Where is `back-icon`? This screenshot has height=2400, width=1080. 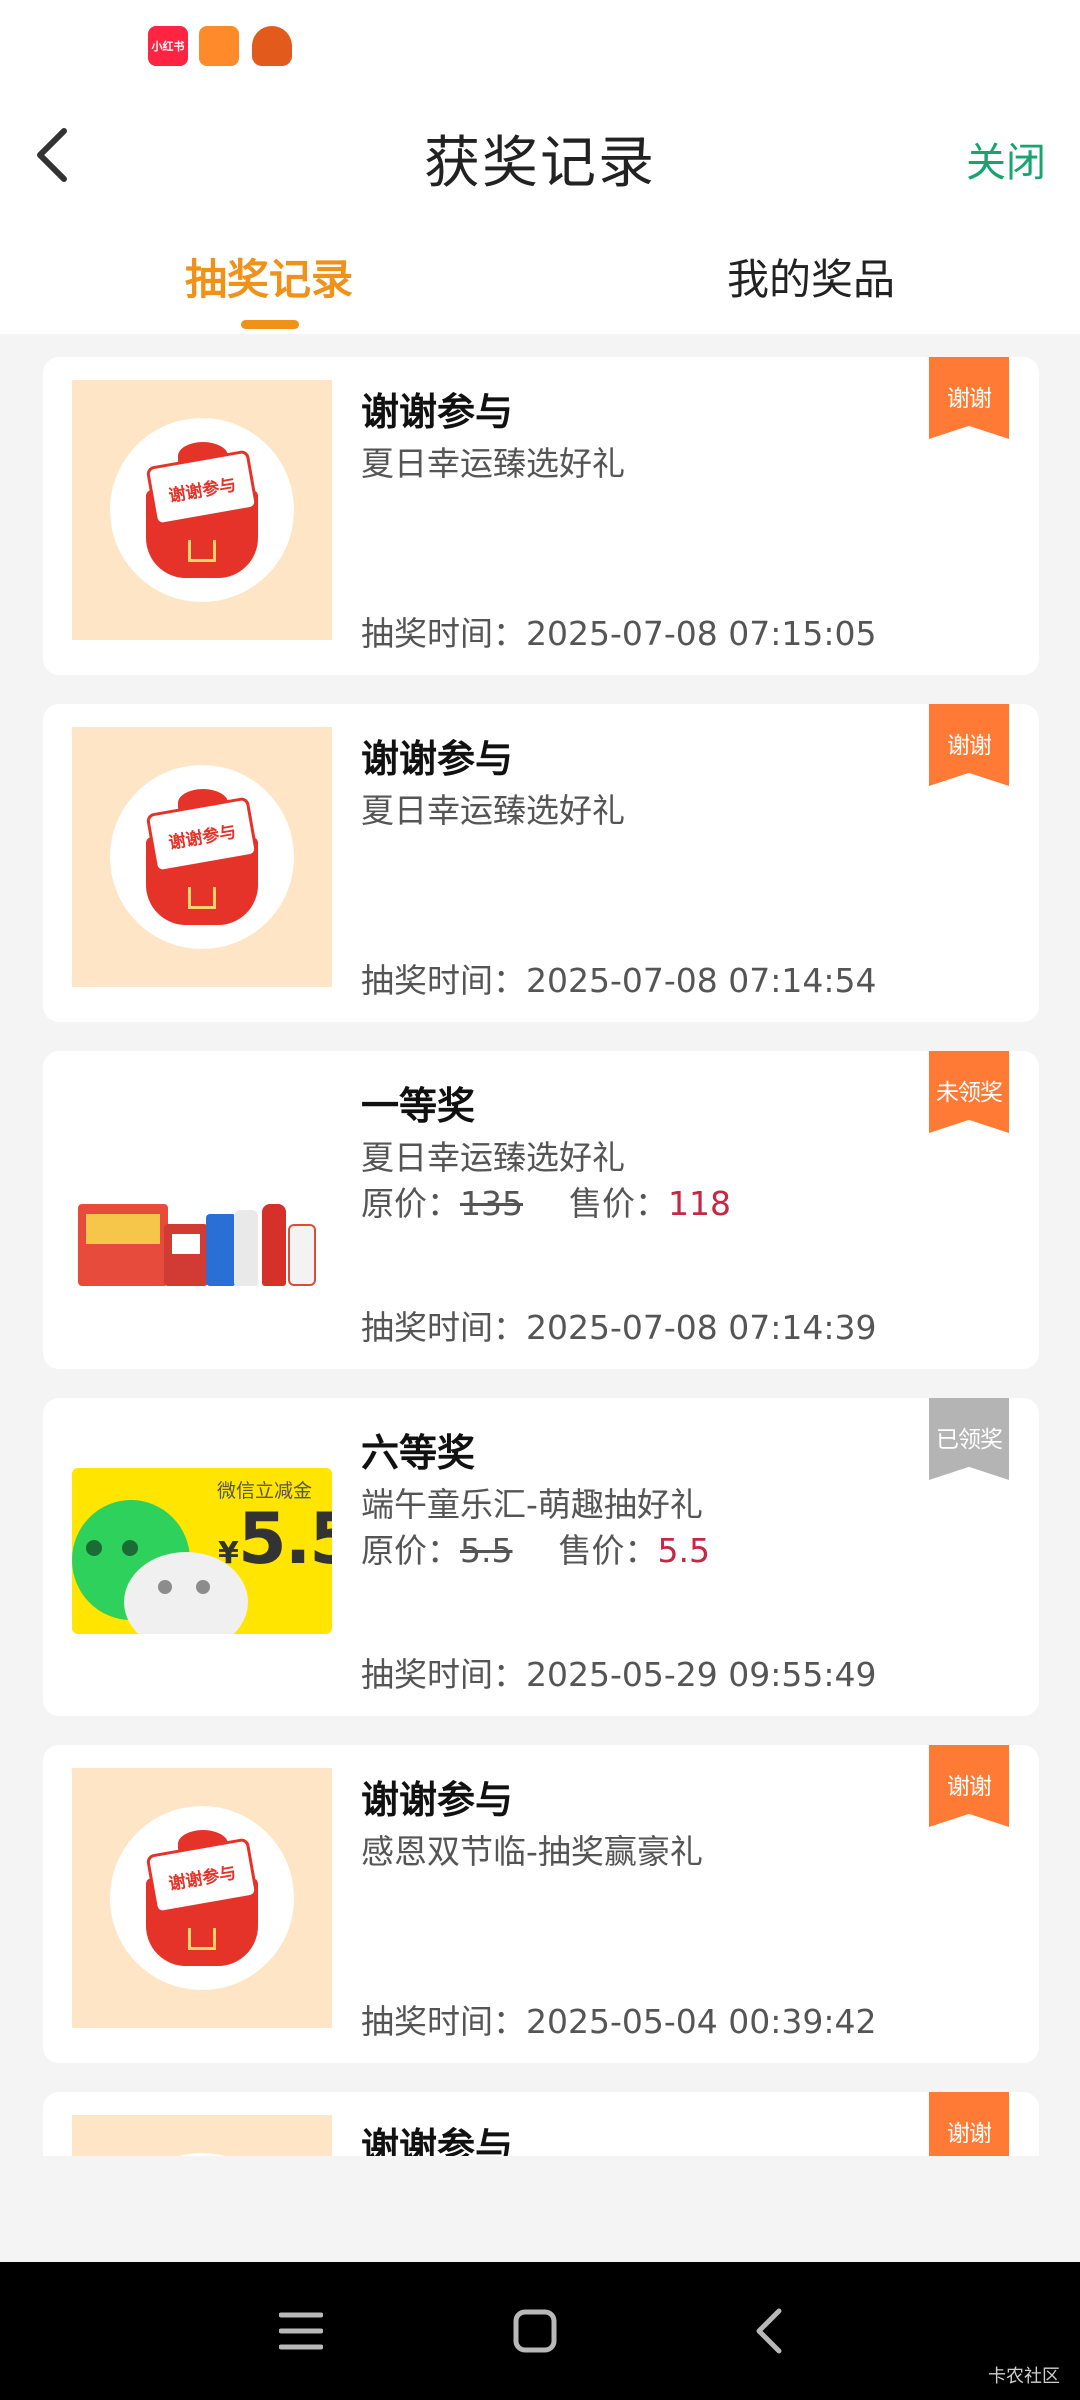 back-icon is located at coordinates (769, 2331).